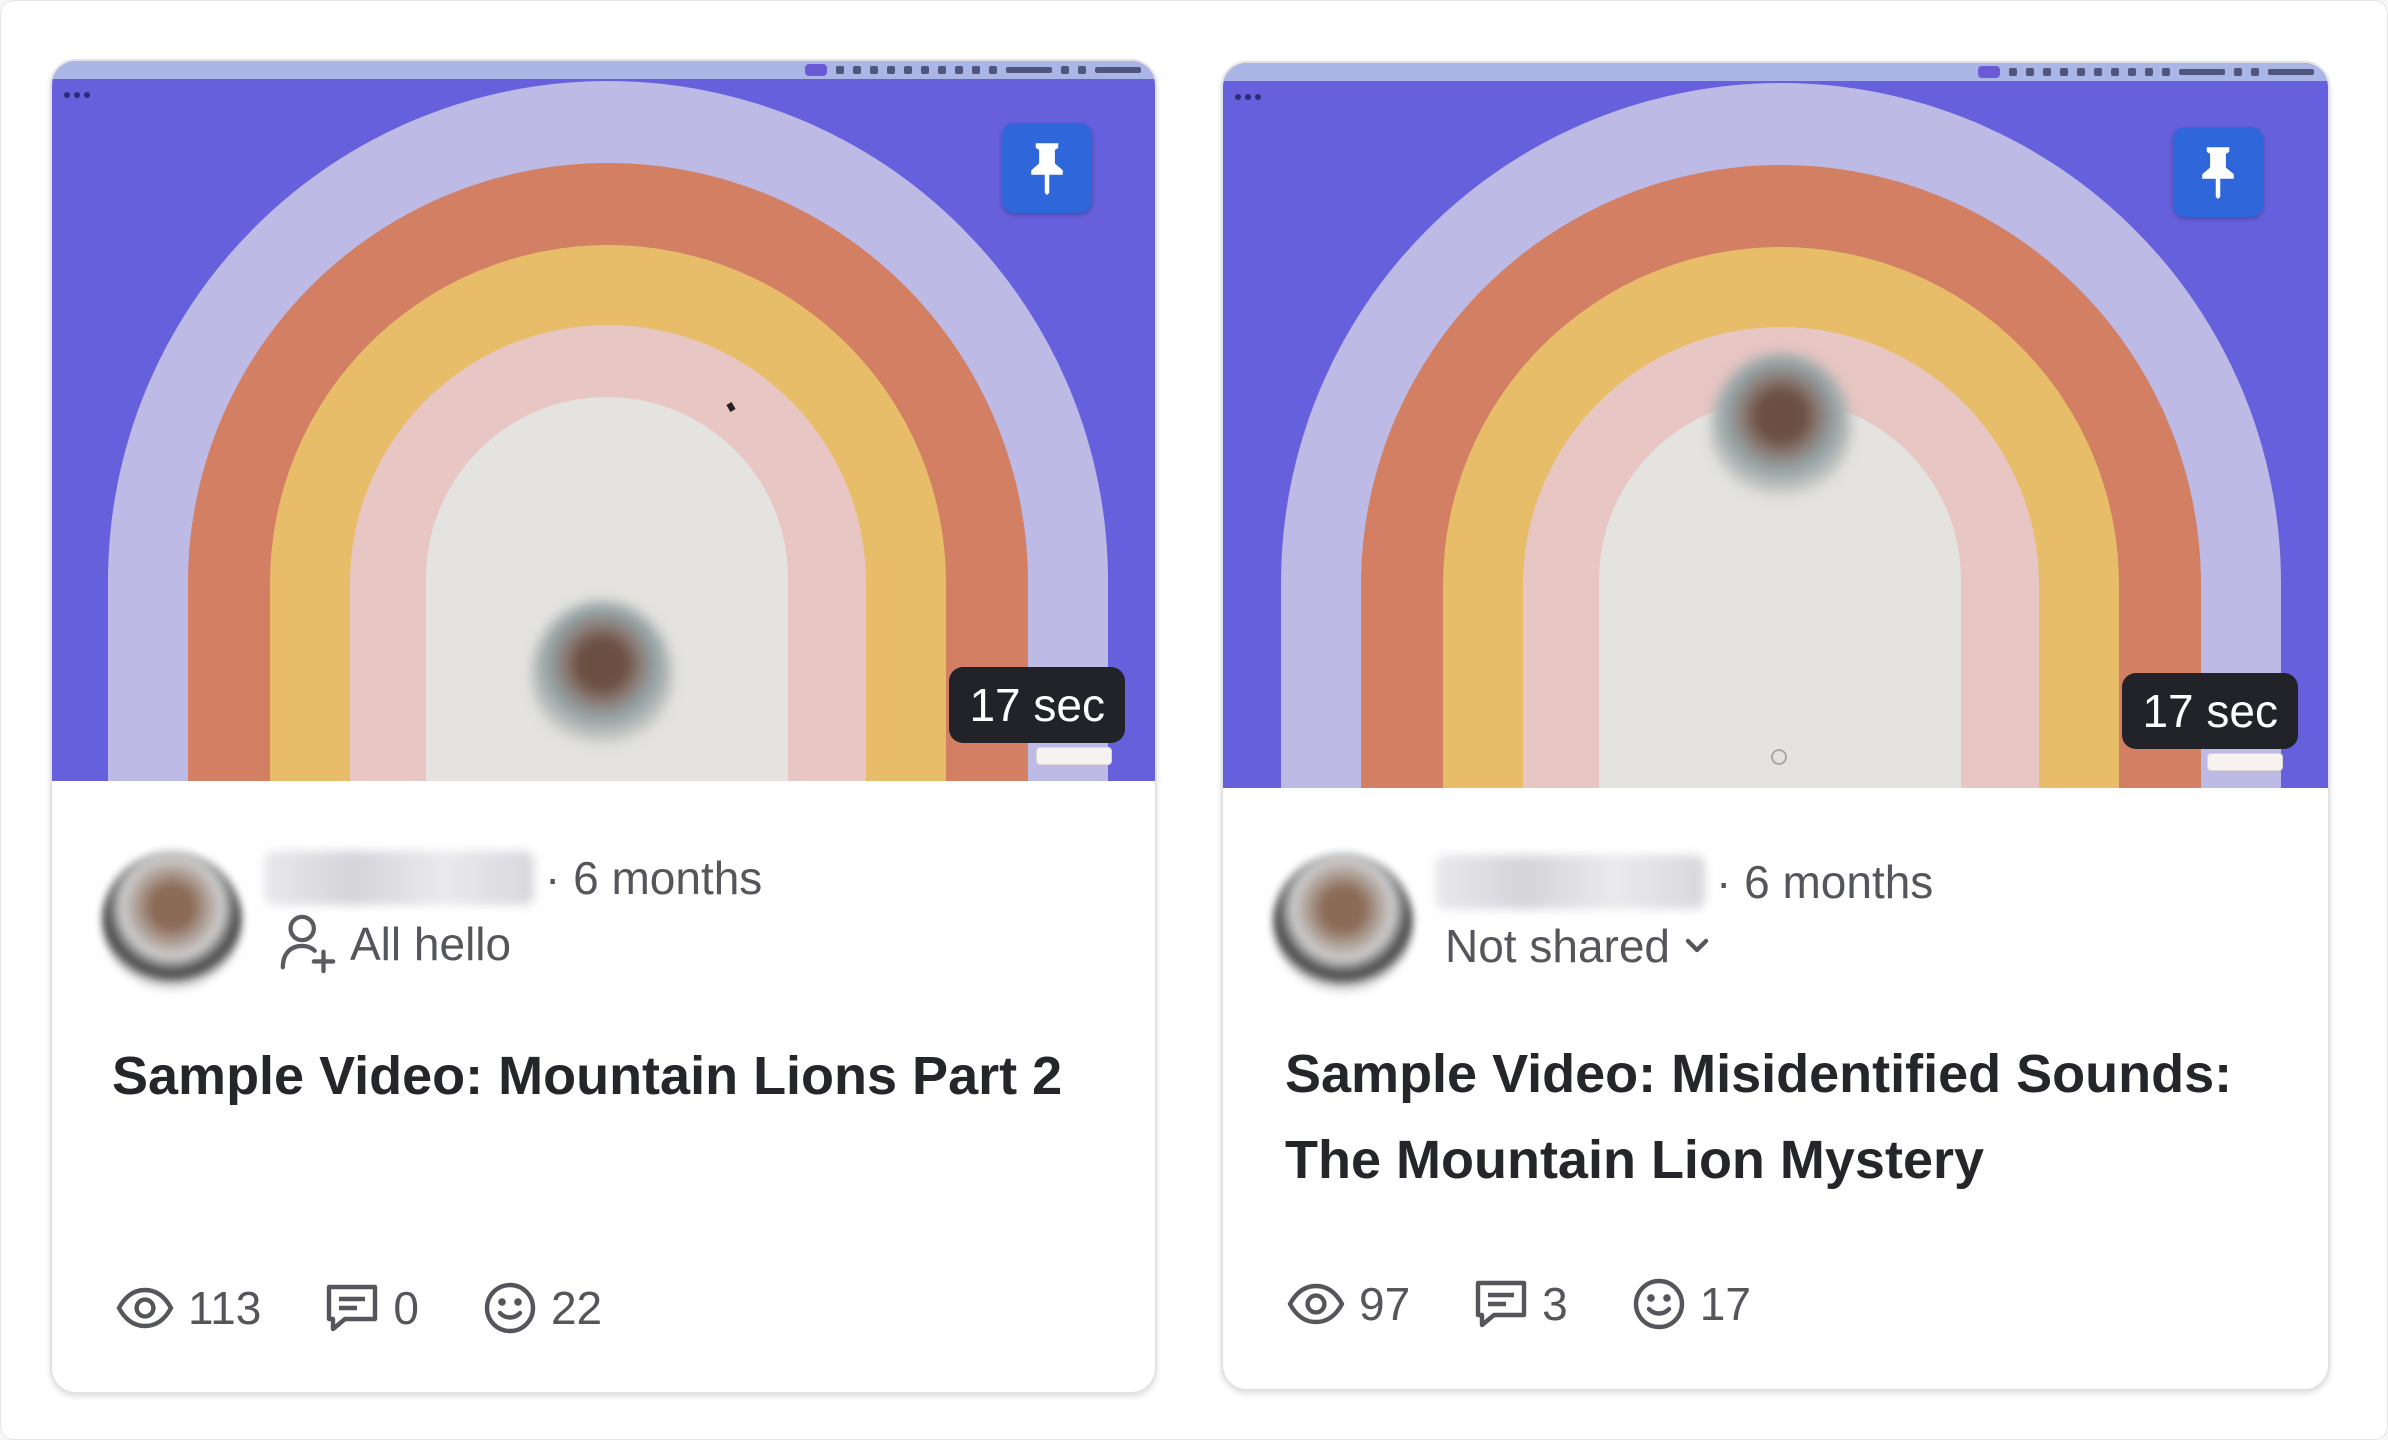  What do you see at coordinates (542, 1308) in the screenshot?
I see `reactions-stat: 22` at bounding box center [542, 1308].